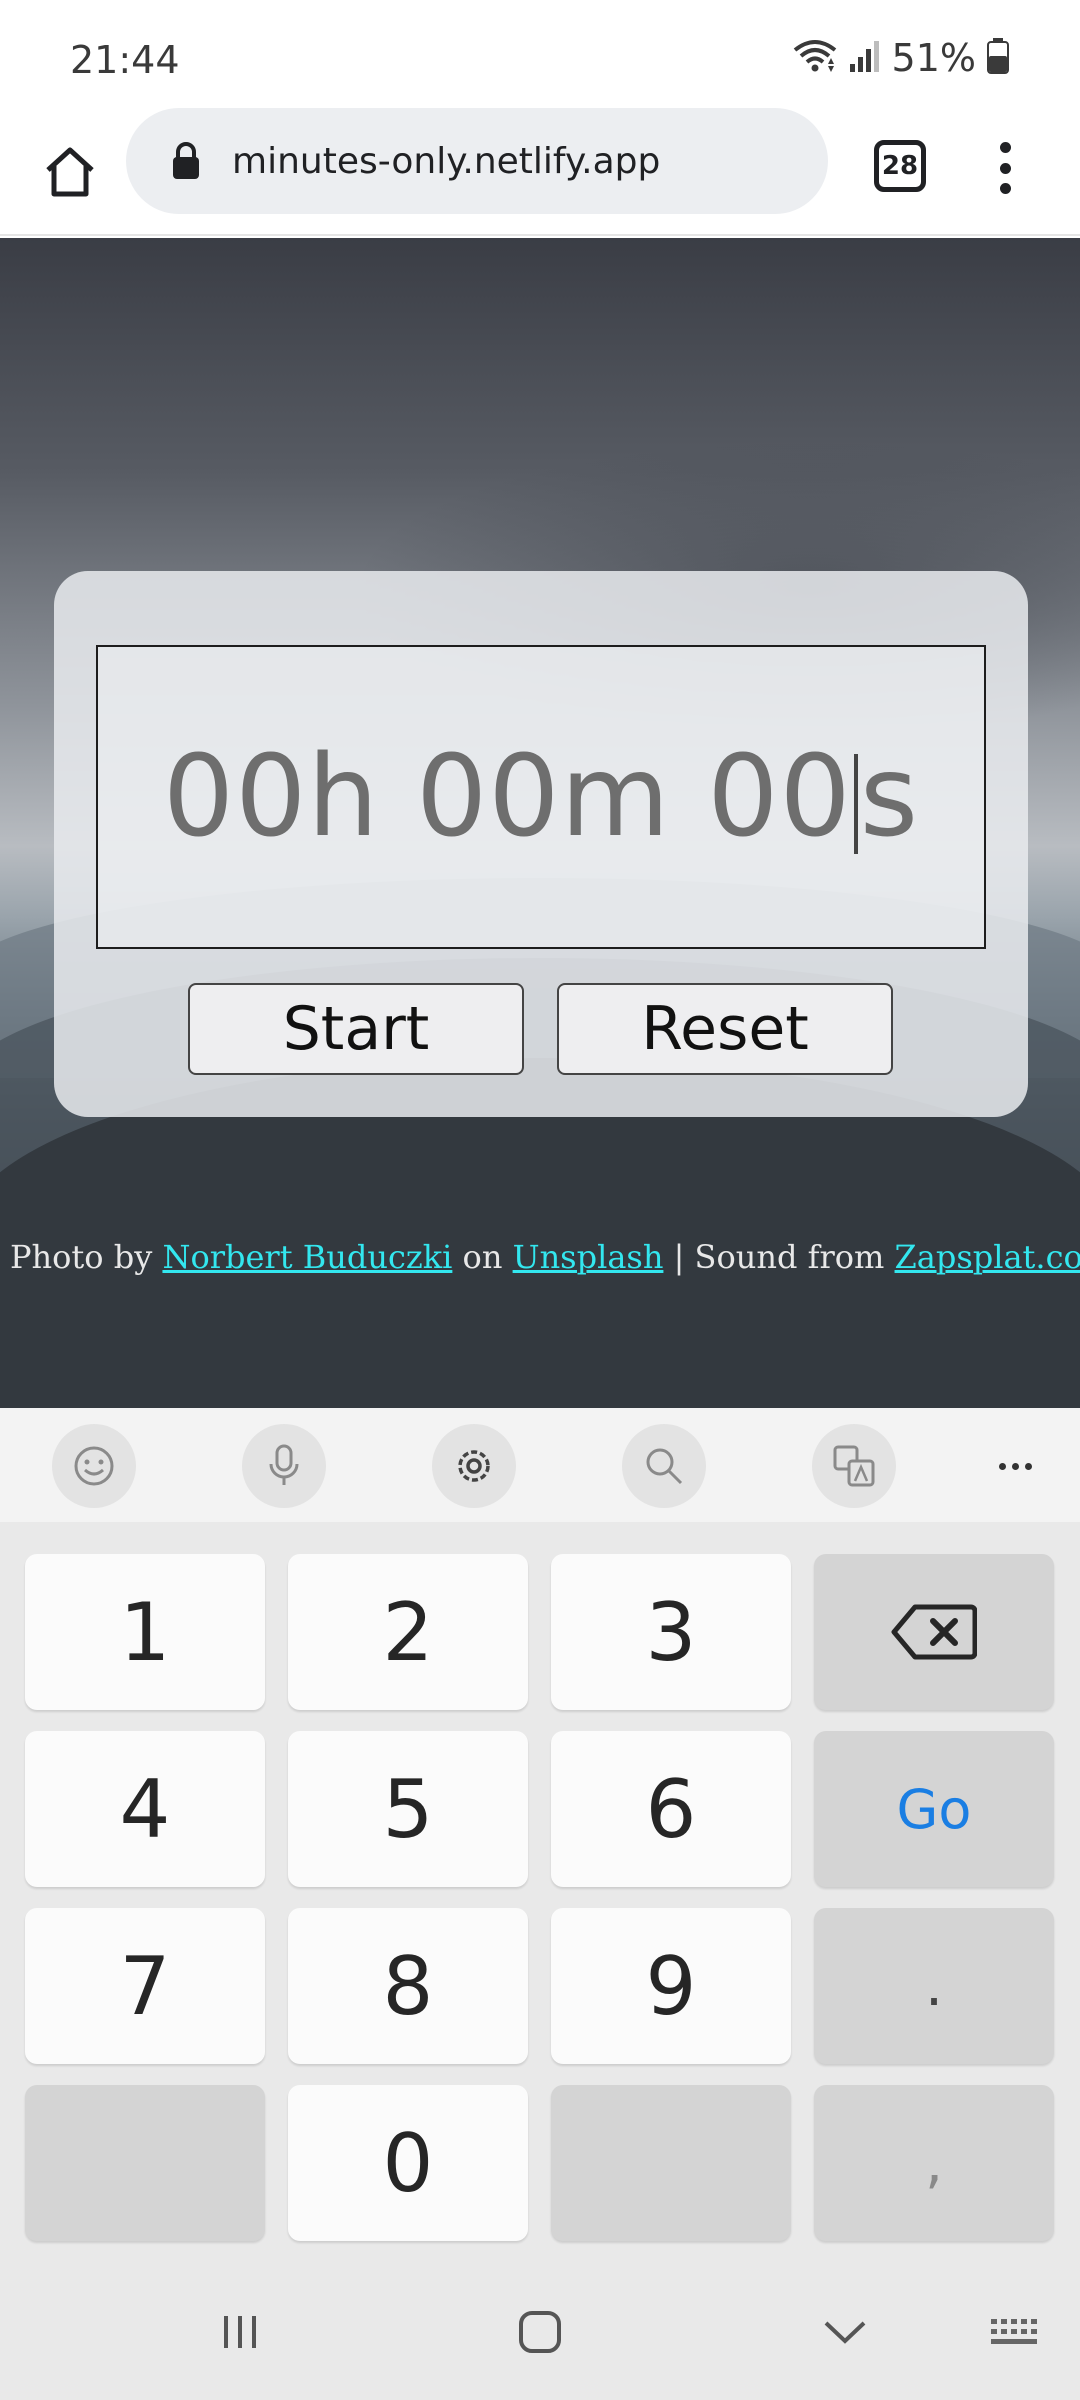 This screenshot has width=1080, height=2400. I want to click on timer-text: 00h 00m 00s, so click(541, 797).